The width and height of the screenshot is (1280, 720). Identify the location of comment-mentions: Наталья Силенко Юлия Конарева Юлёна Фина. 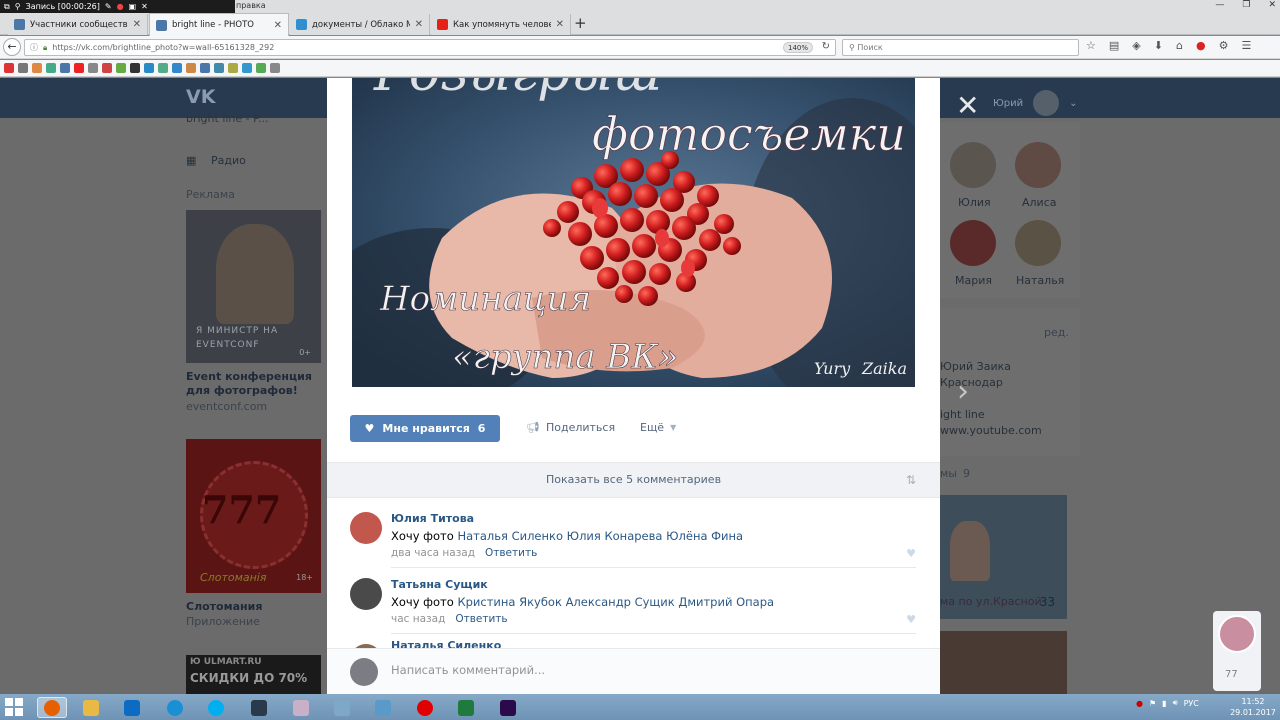
(600, 536).